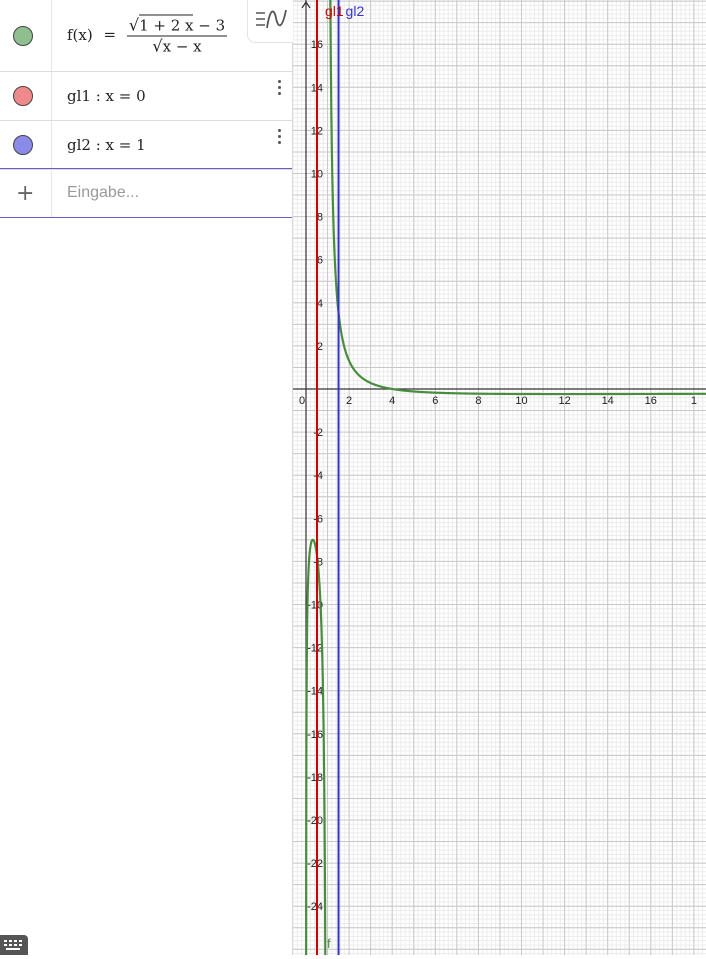  Describe the element at coordinates (315, 778) in the screenshot. I see `y-tick-label: -18` at that location.